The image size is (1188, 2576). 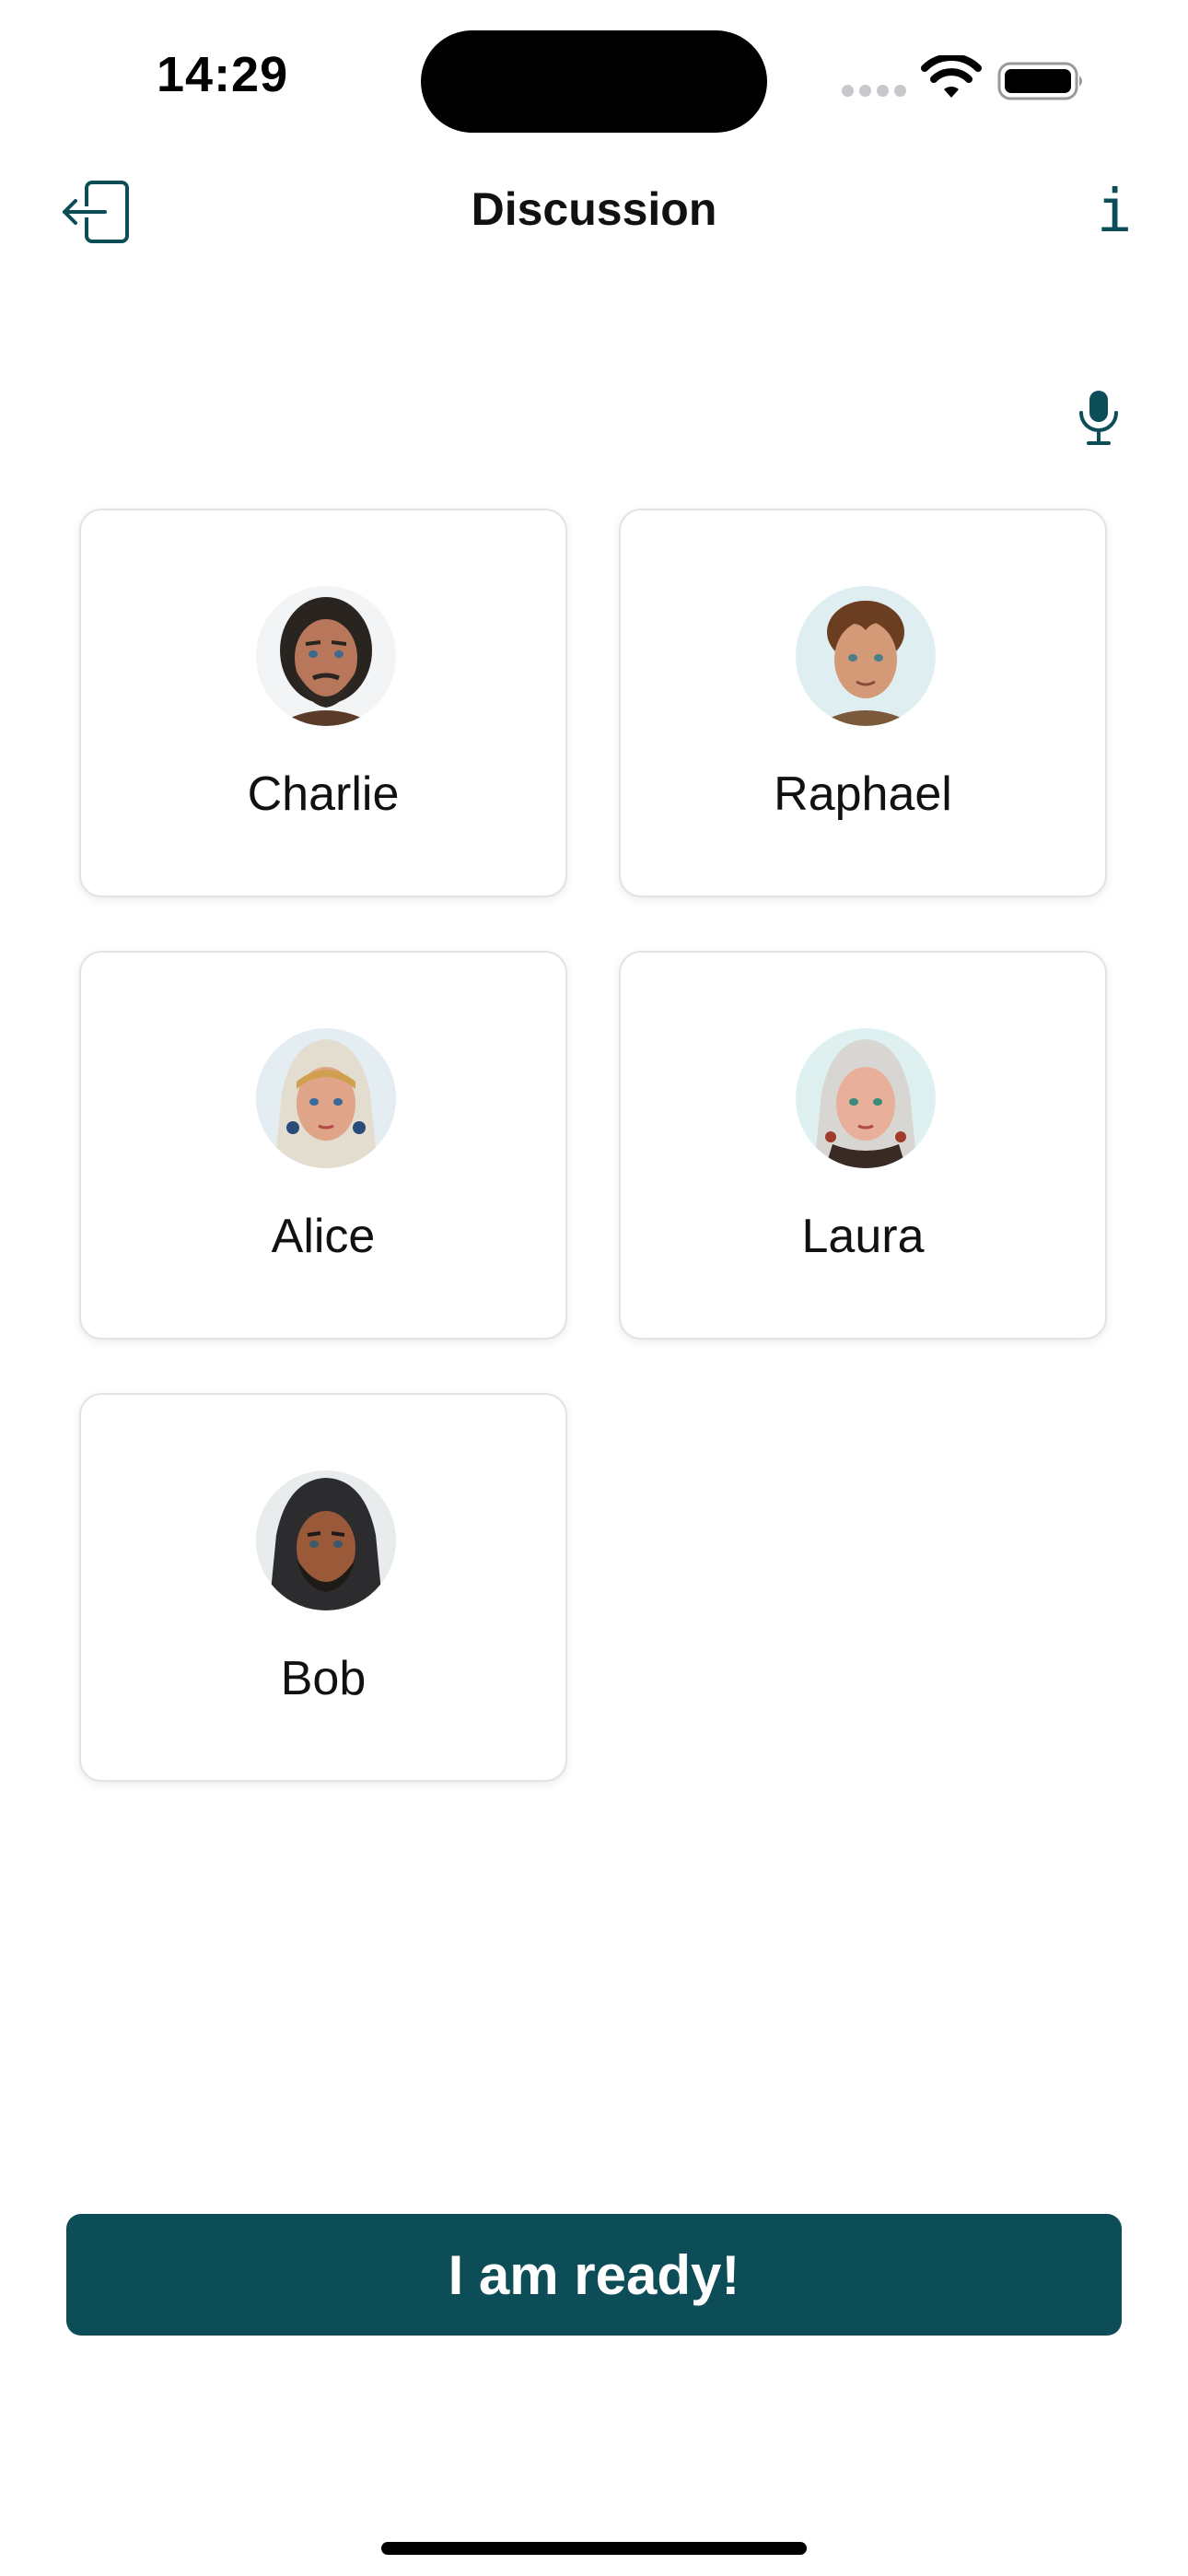 I want to click on participant-card-alice: Alice, so click(x=323, y=1145).